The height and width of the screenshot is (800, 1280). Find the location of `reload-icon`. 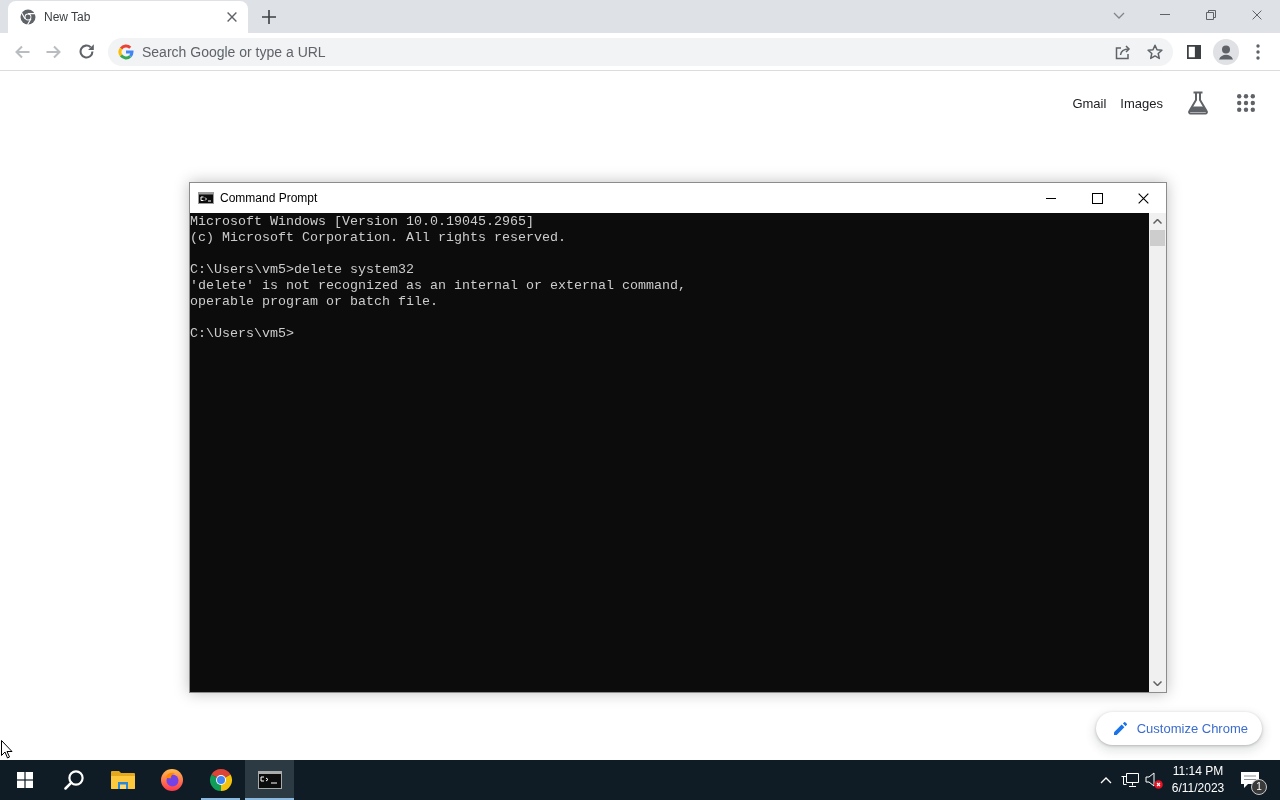

reload-icon is located at coordinates (86, 51).